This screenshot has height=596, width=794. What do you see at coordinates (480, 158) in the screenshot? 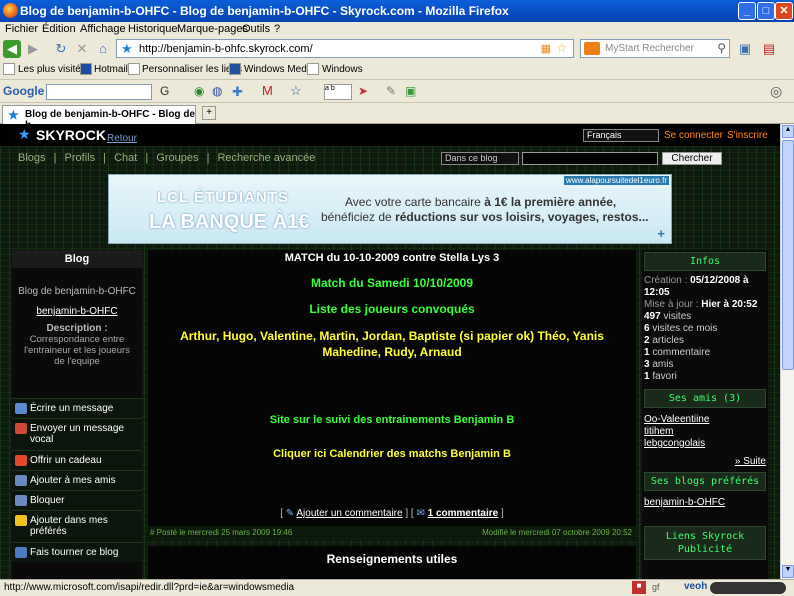
I see `search-scope-select: Dans ce blog` at bounding box center [480, 158].